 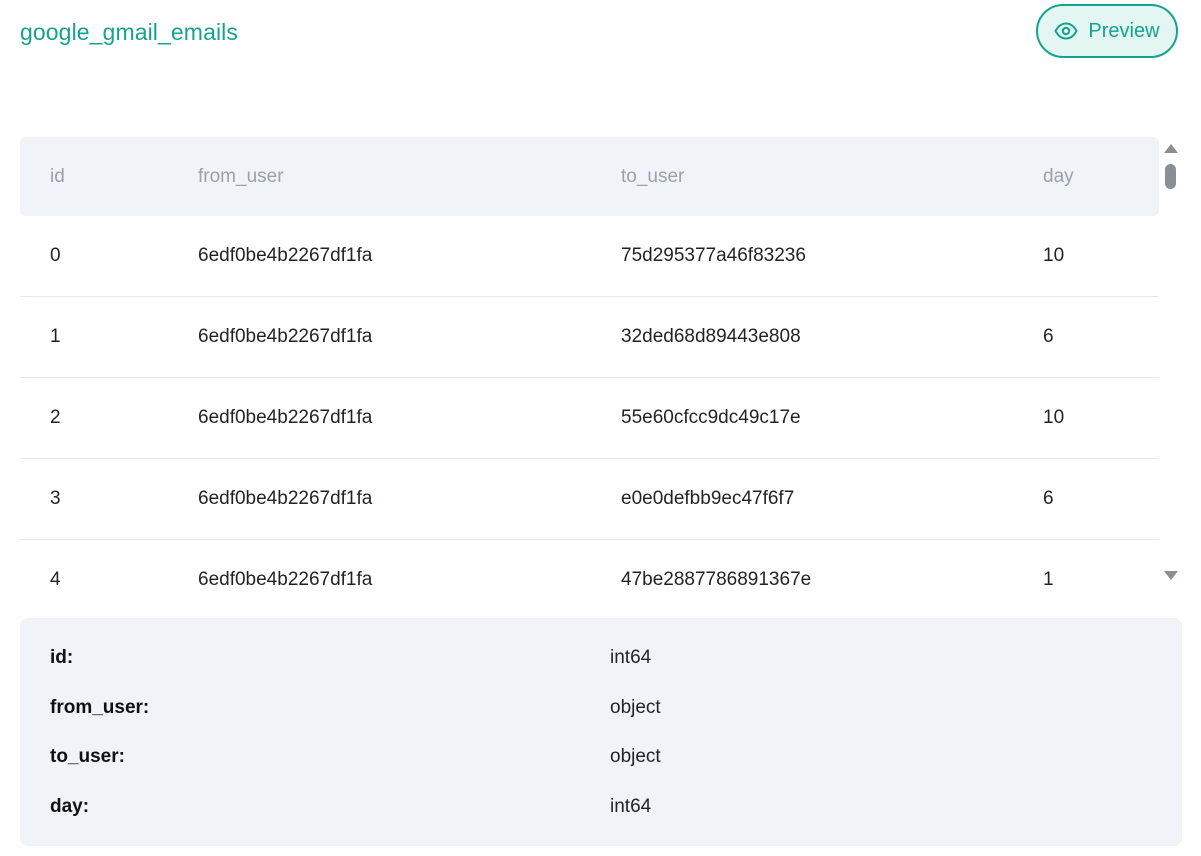 I want to click on schema-field-name: day:, so click(x=70, y=806).